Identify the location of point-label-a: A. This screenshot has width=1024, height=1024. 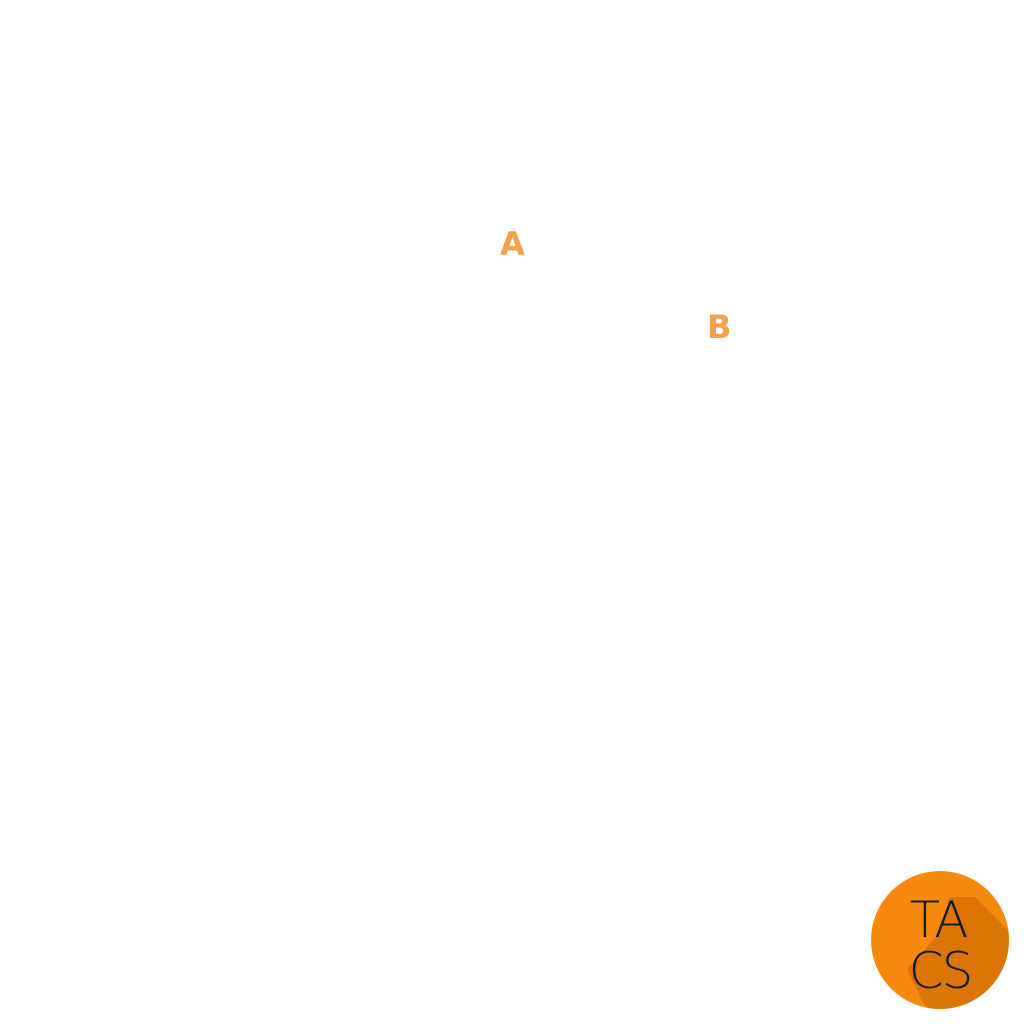
(512, 244).